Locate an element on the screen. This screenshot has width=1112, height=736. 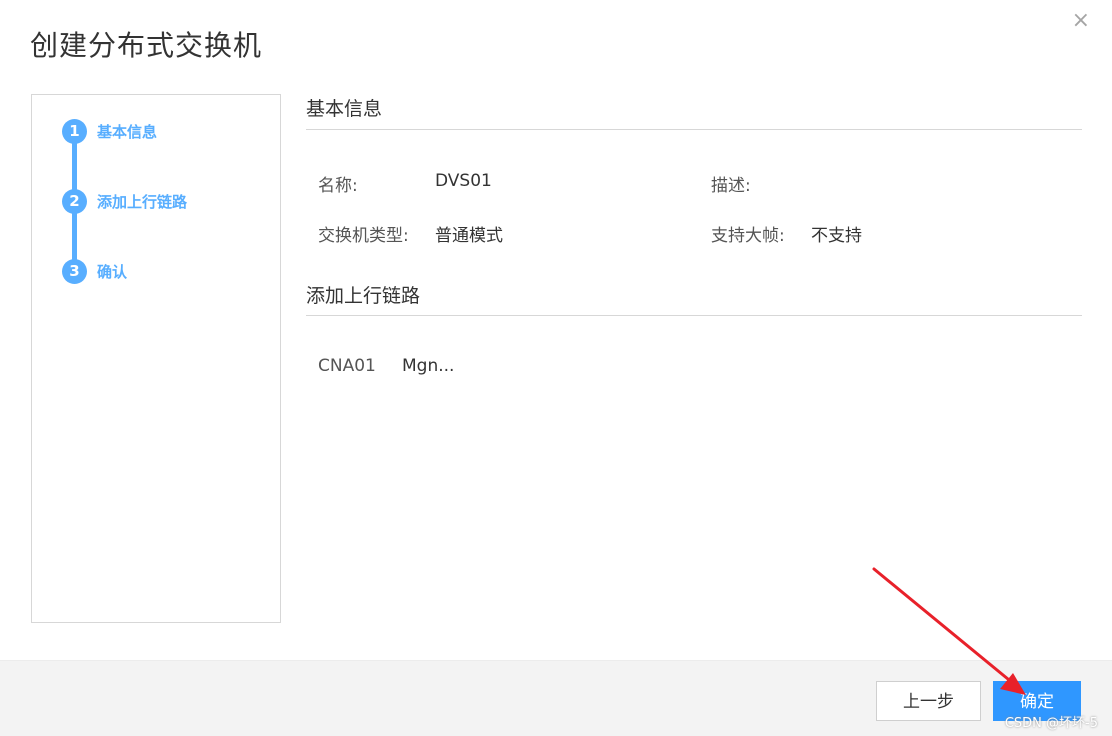
section-title-basic: 基本信息 is located at coordinates (344, 109).